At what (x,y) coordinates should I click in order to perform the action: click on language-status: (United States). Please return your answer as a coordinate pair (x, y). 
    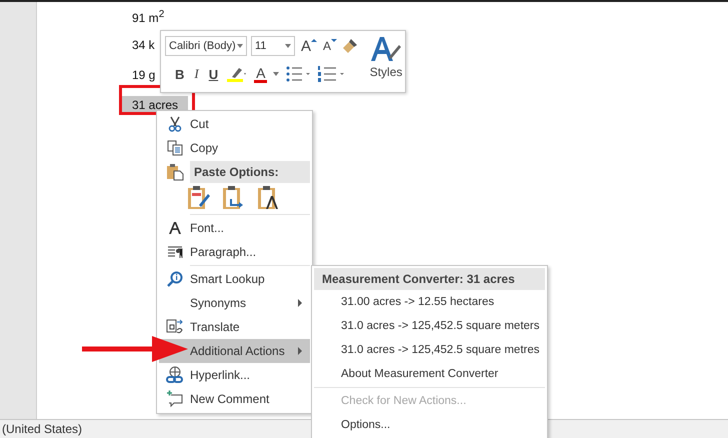
    Looking at the image, I should click on (42, 429).